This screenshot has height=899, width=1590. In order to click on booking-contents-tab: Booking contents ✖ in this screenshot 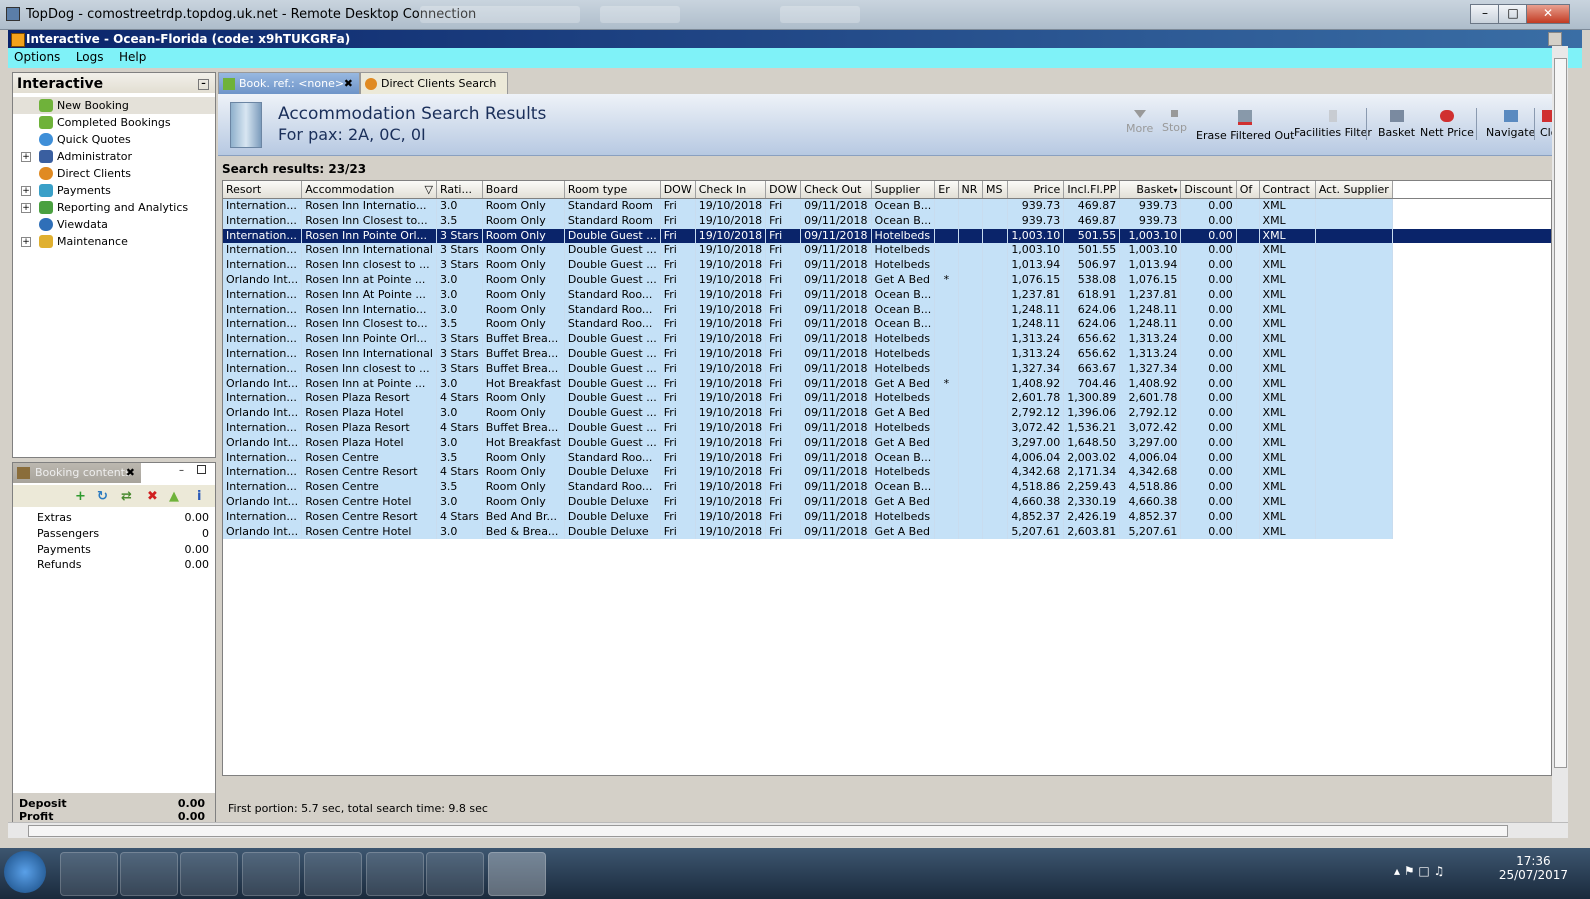, I will do `click(77, 473)`.